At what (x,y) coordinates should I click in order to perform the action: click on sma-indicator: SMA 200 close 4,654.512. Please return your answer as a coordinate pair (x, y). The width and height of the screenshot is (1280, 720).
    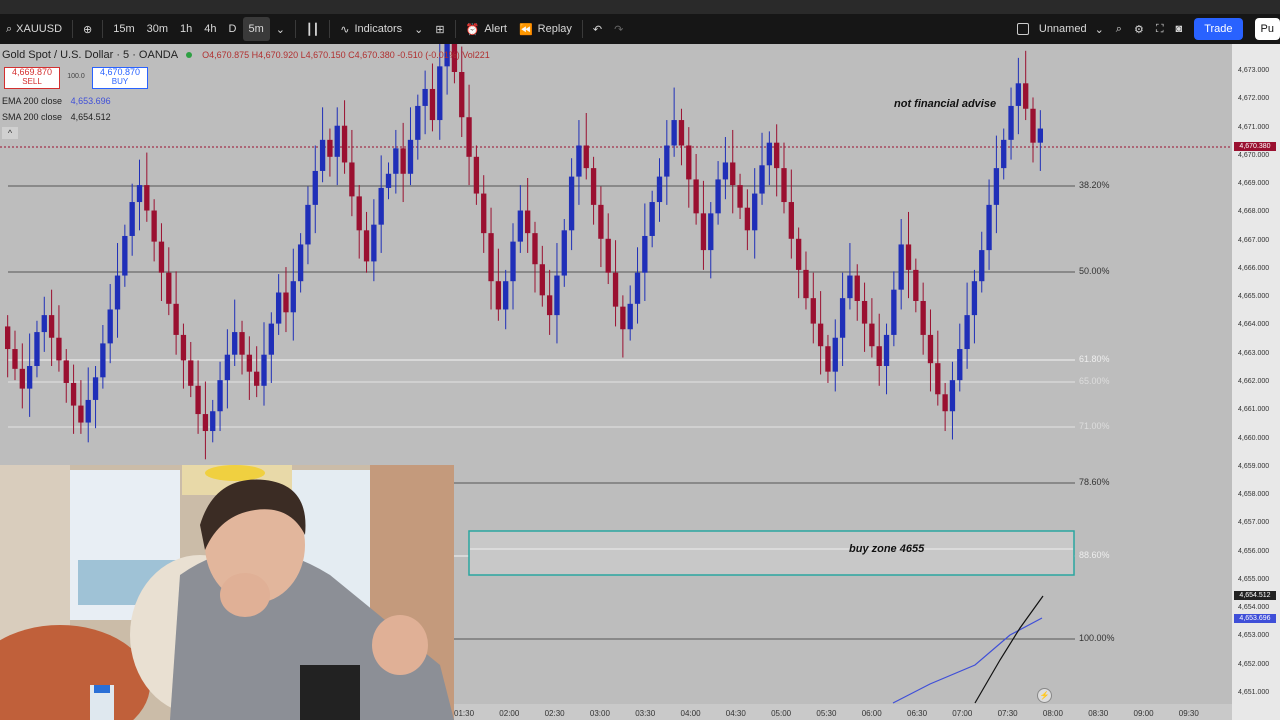
    Looking at the image, I should click on (56, 117).